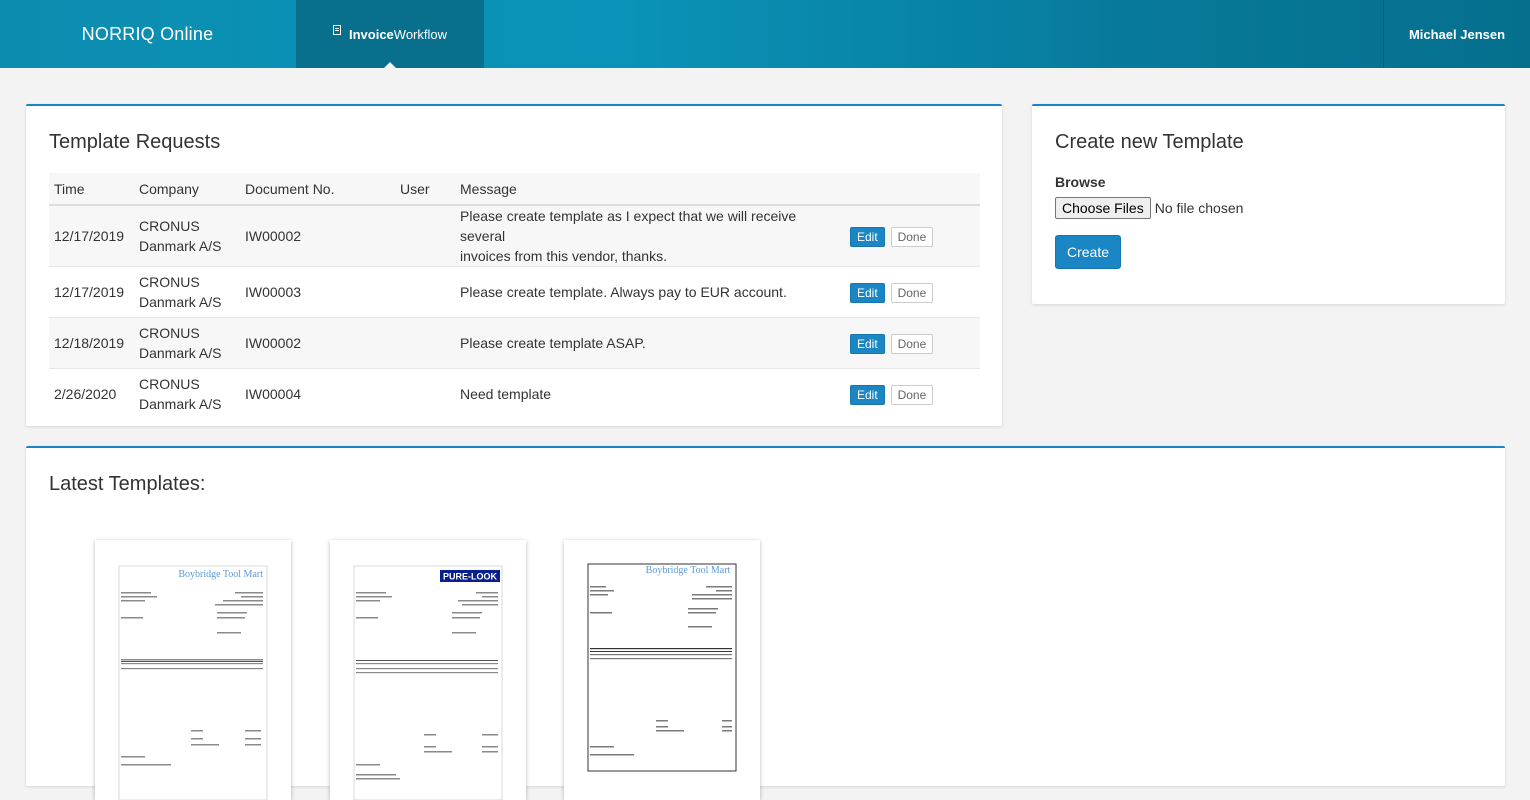 This screenshot has height=800, width=1530. What do you see at coordinates (420, 34) in the screenshot?
I see `nav-tab-label-rest: Workflow` at bounding box center [420, 34].